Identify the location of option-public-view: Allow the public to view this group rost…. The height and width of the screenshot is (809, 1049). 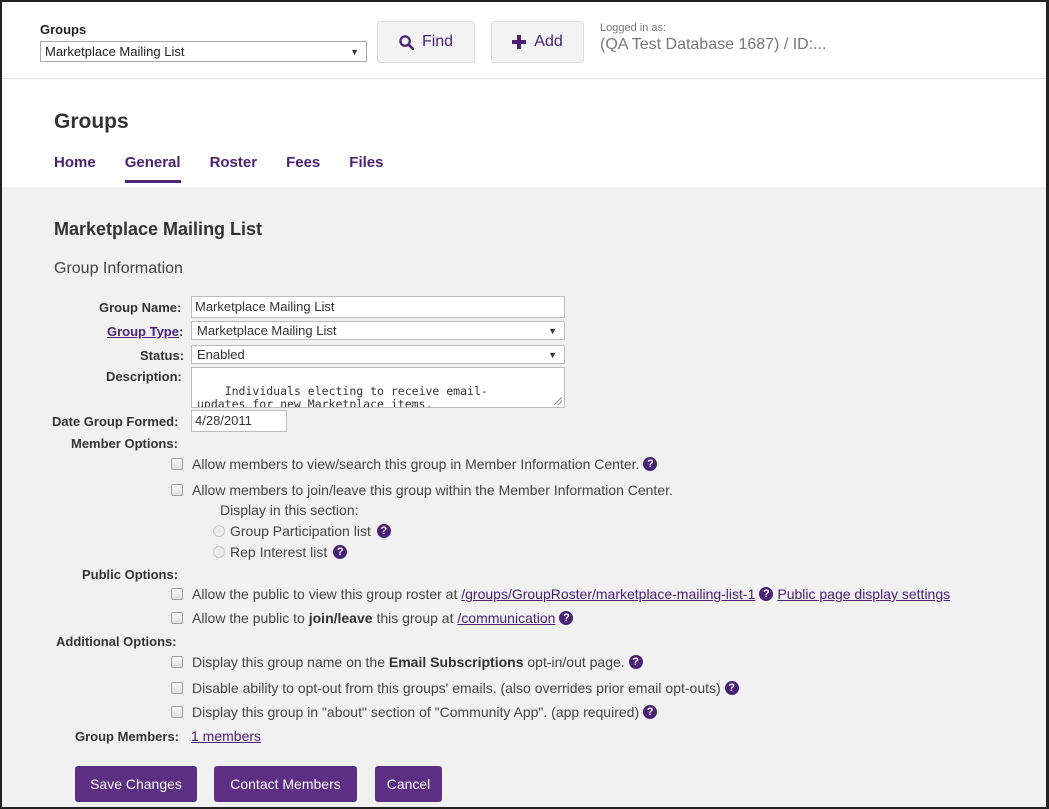
(560, 594).